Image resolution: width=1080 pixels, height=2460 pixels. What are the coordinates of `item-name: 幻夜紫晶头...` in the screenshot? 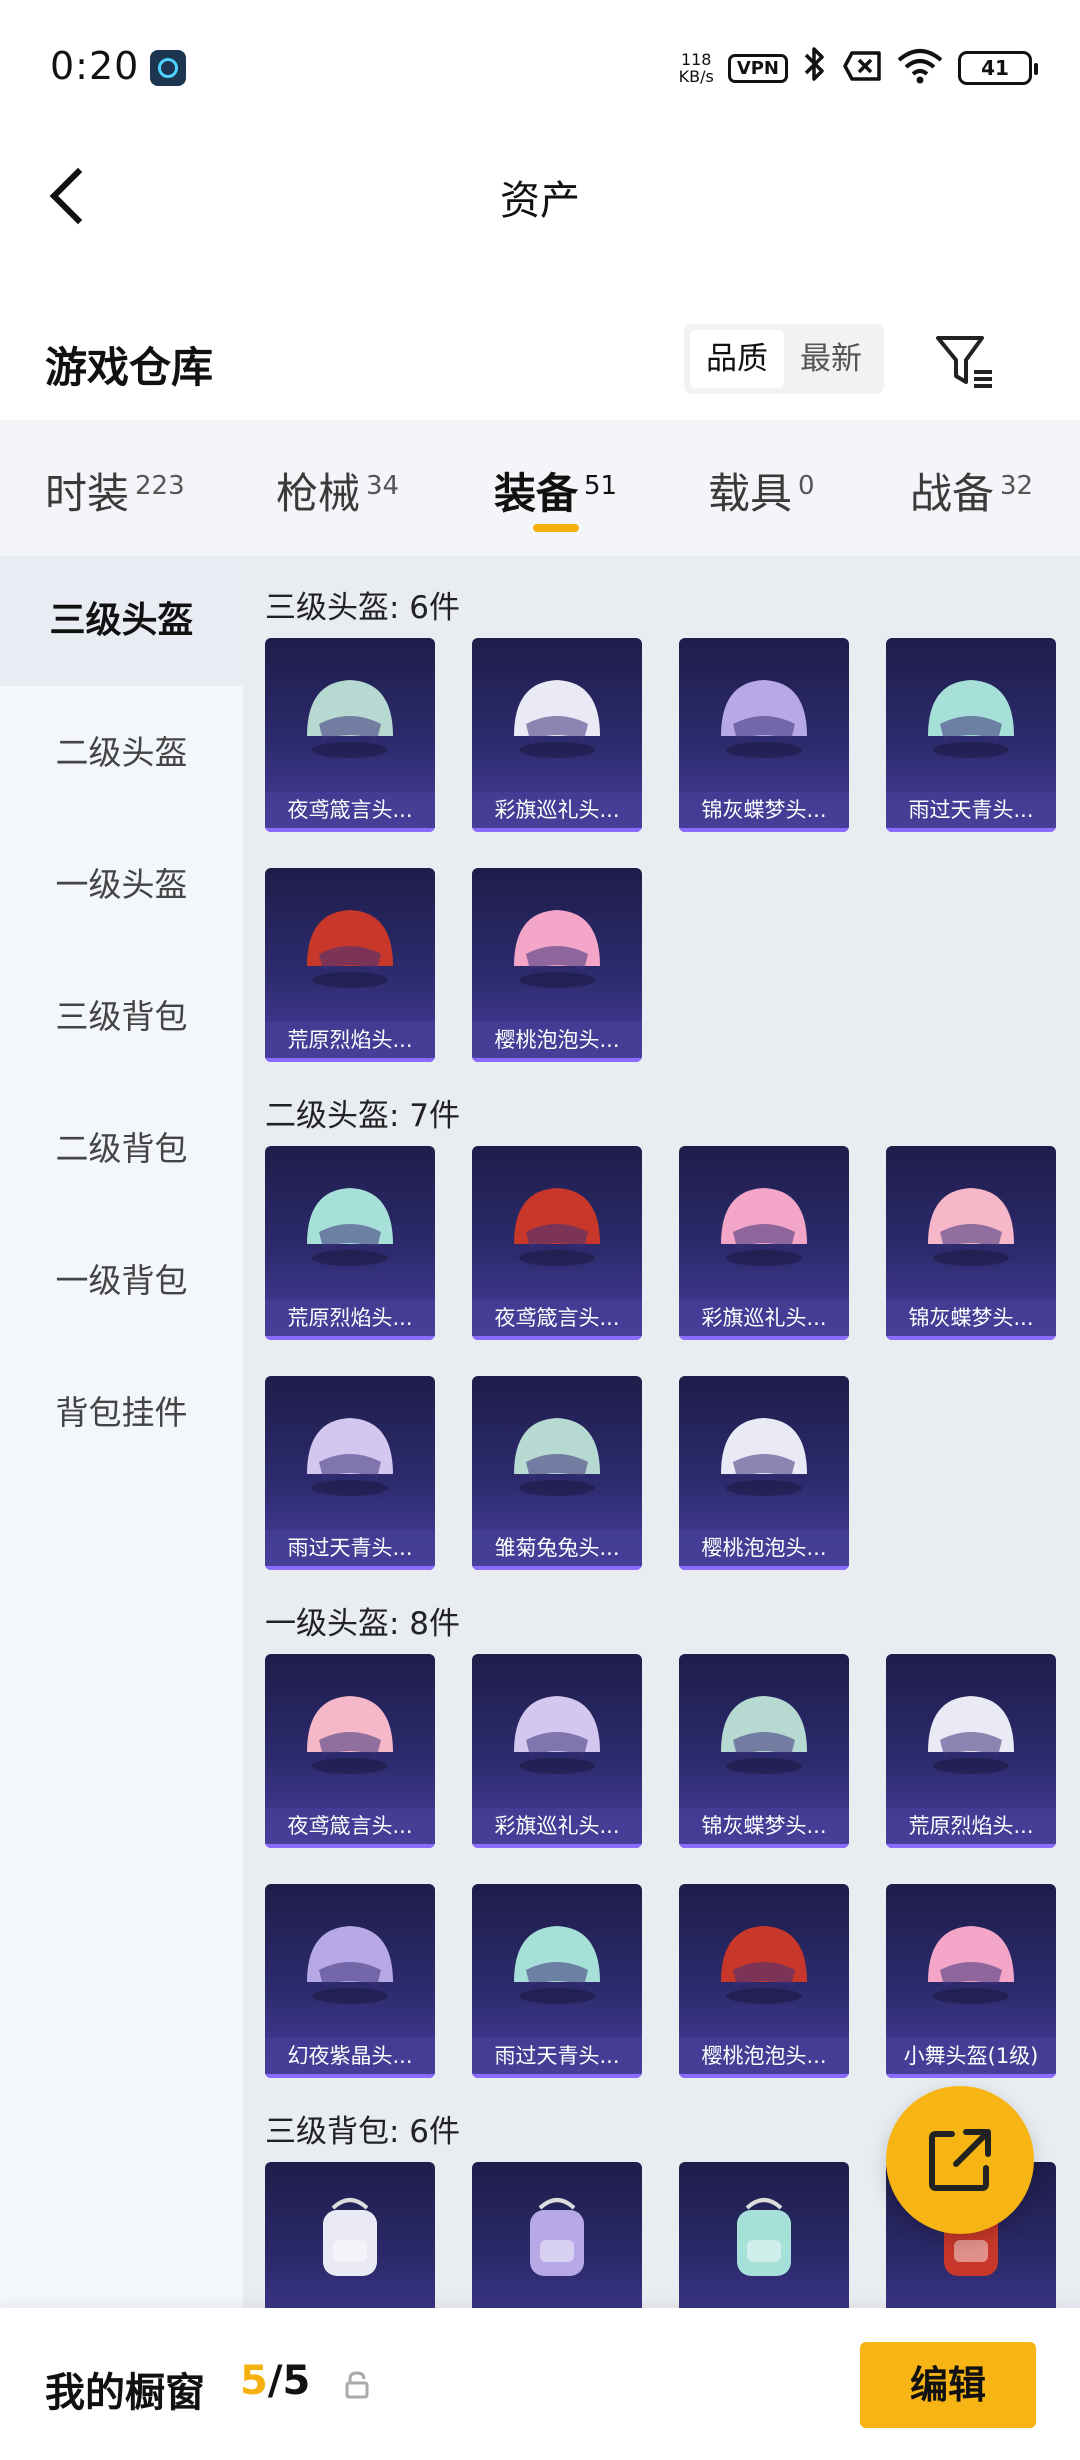 It's located at (350, 2056).